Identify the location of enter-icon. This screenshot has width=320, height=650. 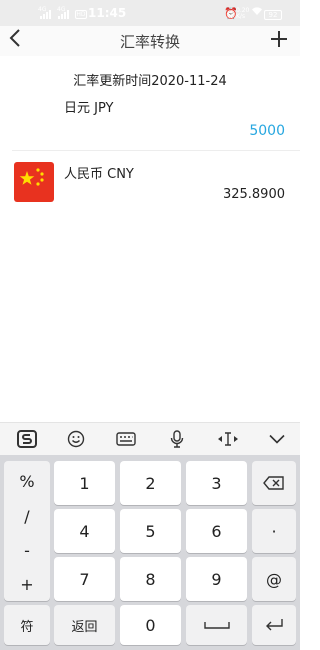
(274, 625).